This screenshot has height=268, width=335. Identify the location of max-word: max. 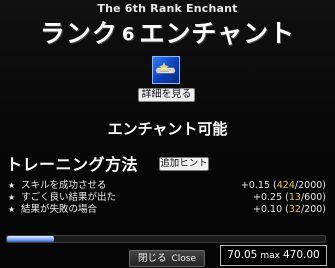
(270, 256).